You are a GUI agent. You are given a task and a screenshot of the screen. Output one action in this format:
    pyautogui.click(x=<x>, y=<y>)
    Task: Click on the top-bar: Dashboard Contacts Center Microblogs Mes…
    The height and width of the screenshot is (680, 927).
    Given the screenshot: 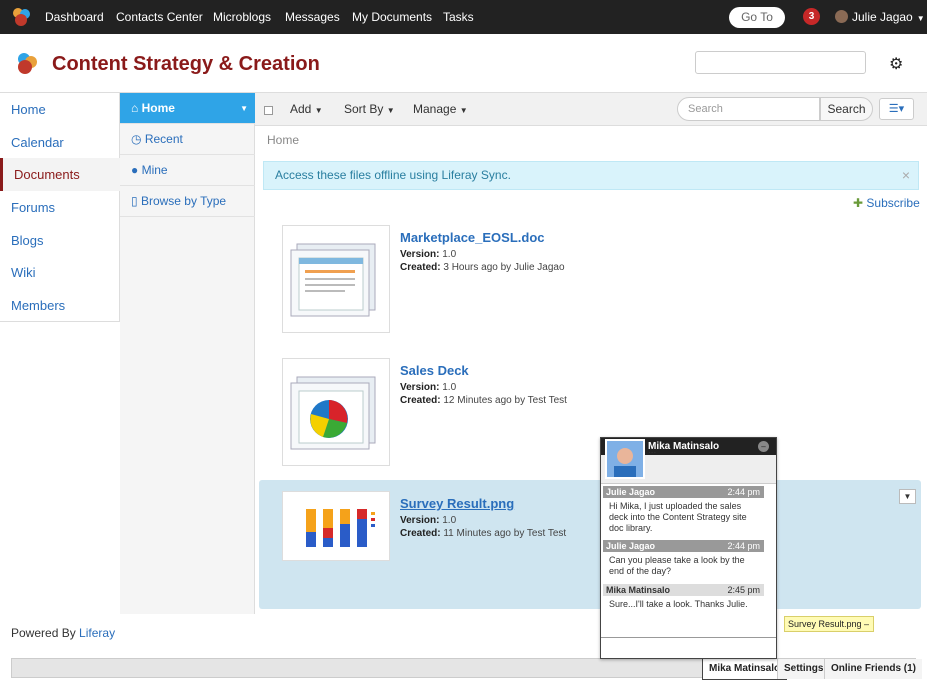 What is the action you would take?
    pyautogui.click(x=463, y=17)
    